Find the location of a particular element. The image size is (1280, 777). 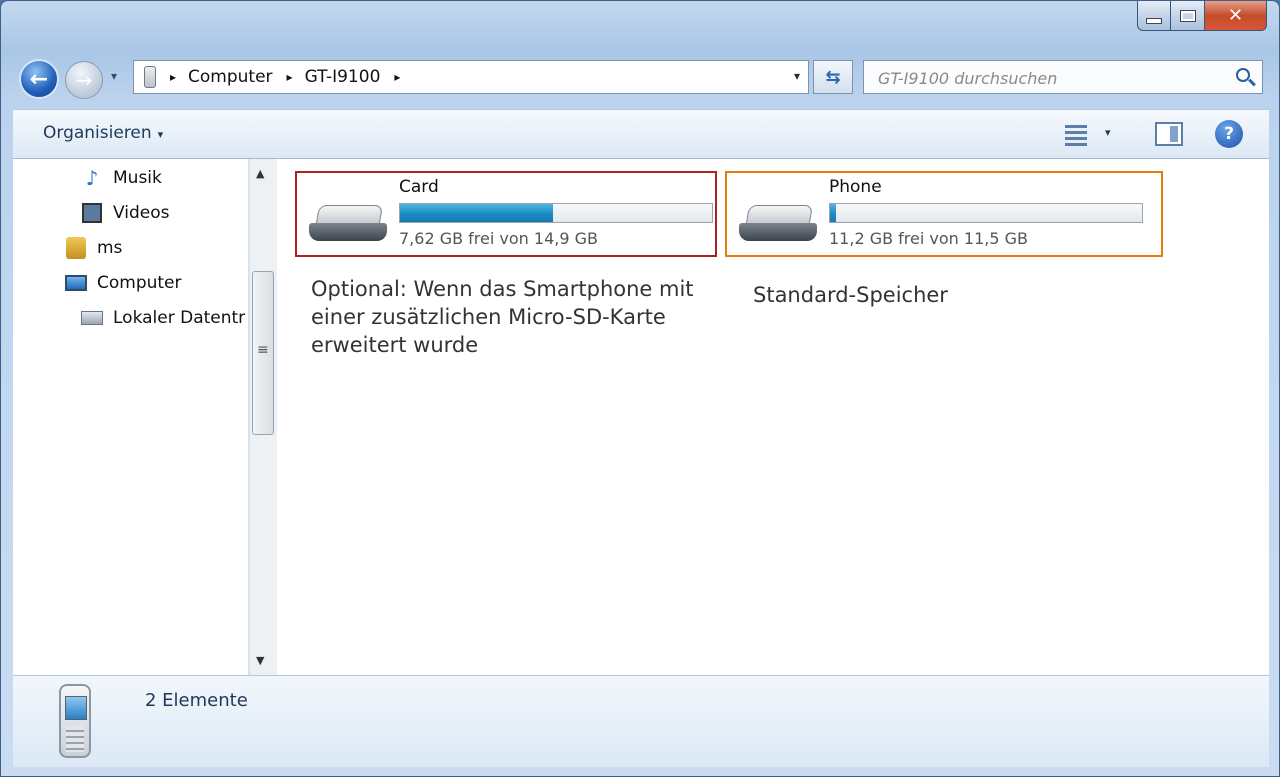

scroll-up-icon: ▲ is located at coordinates (260, 173).